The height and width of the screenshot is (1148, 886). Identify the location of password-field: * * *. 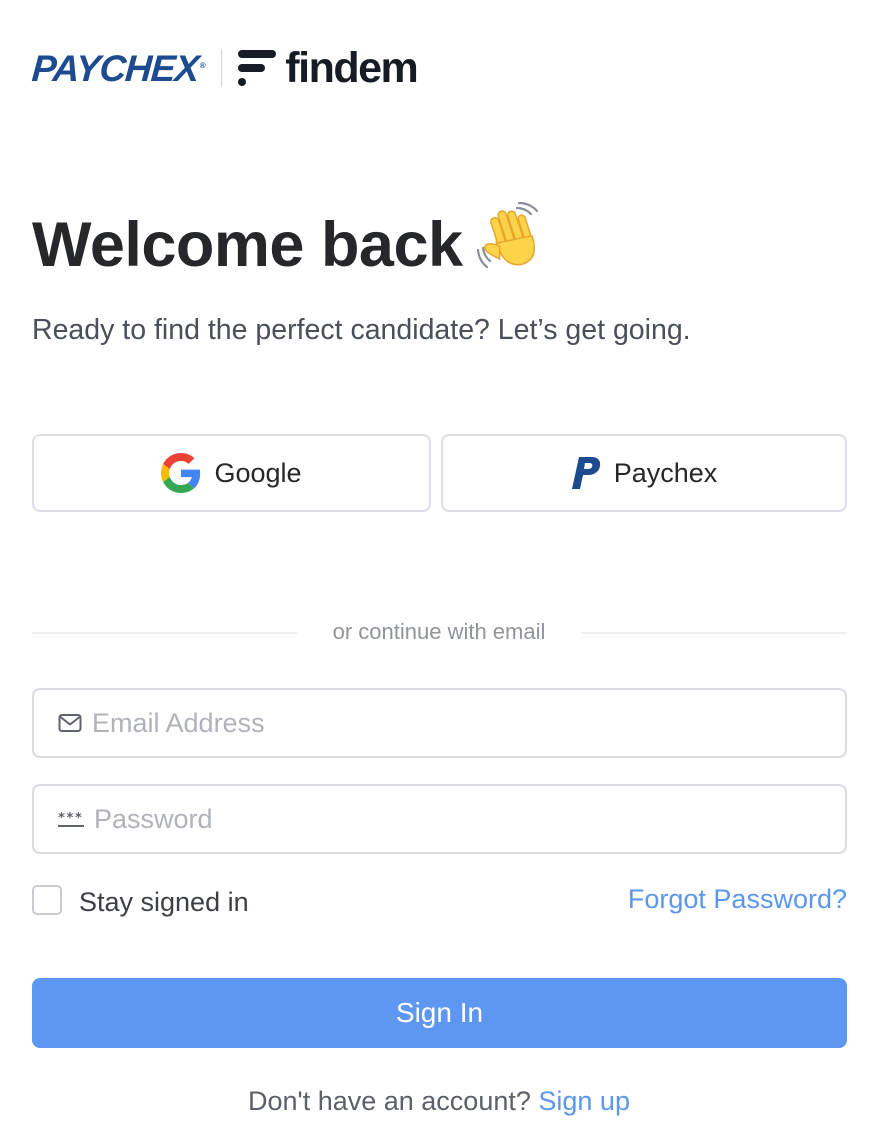
(439, 819).